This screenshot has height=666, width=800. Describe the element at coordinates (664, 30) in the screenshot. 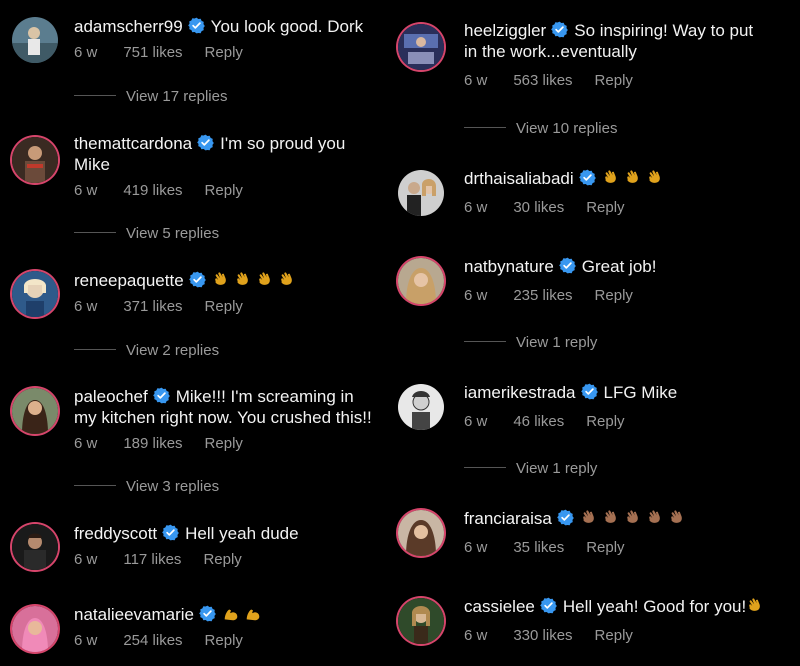

I see `comment-text: So inspiring! Way to put` at that location.